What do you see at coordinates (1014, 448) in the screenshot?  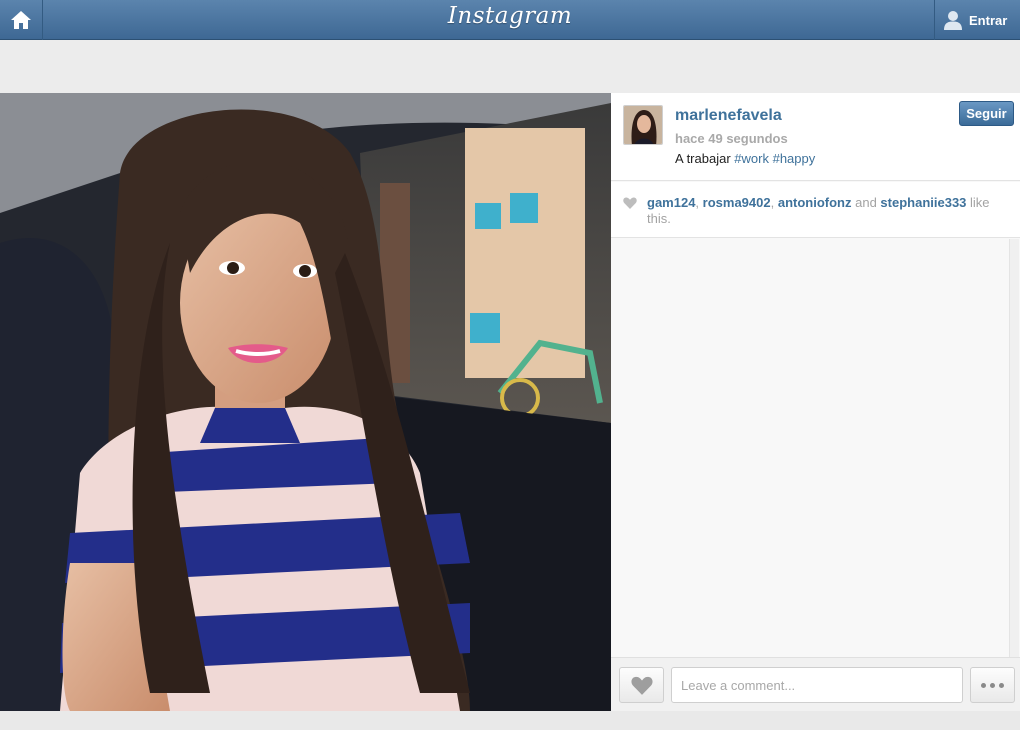 I see `comments-scrollbar` at bounding box center [1014, 448].